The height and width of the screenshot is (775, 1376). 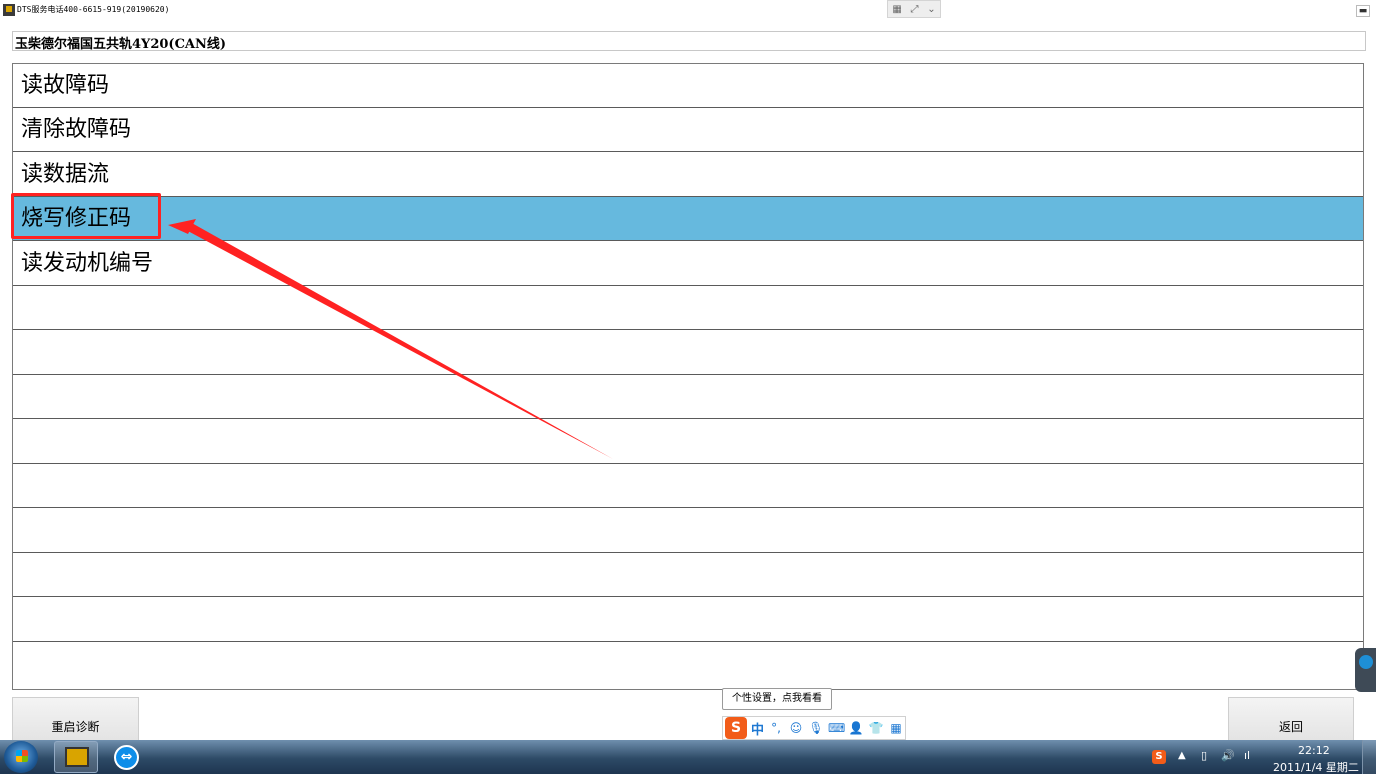 What do you see at coordinates (856, 728) in the screenshot?
I see `user-icon: 👤` at bounding box center [856, 728].